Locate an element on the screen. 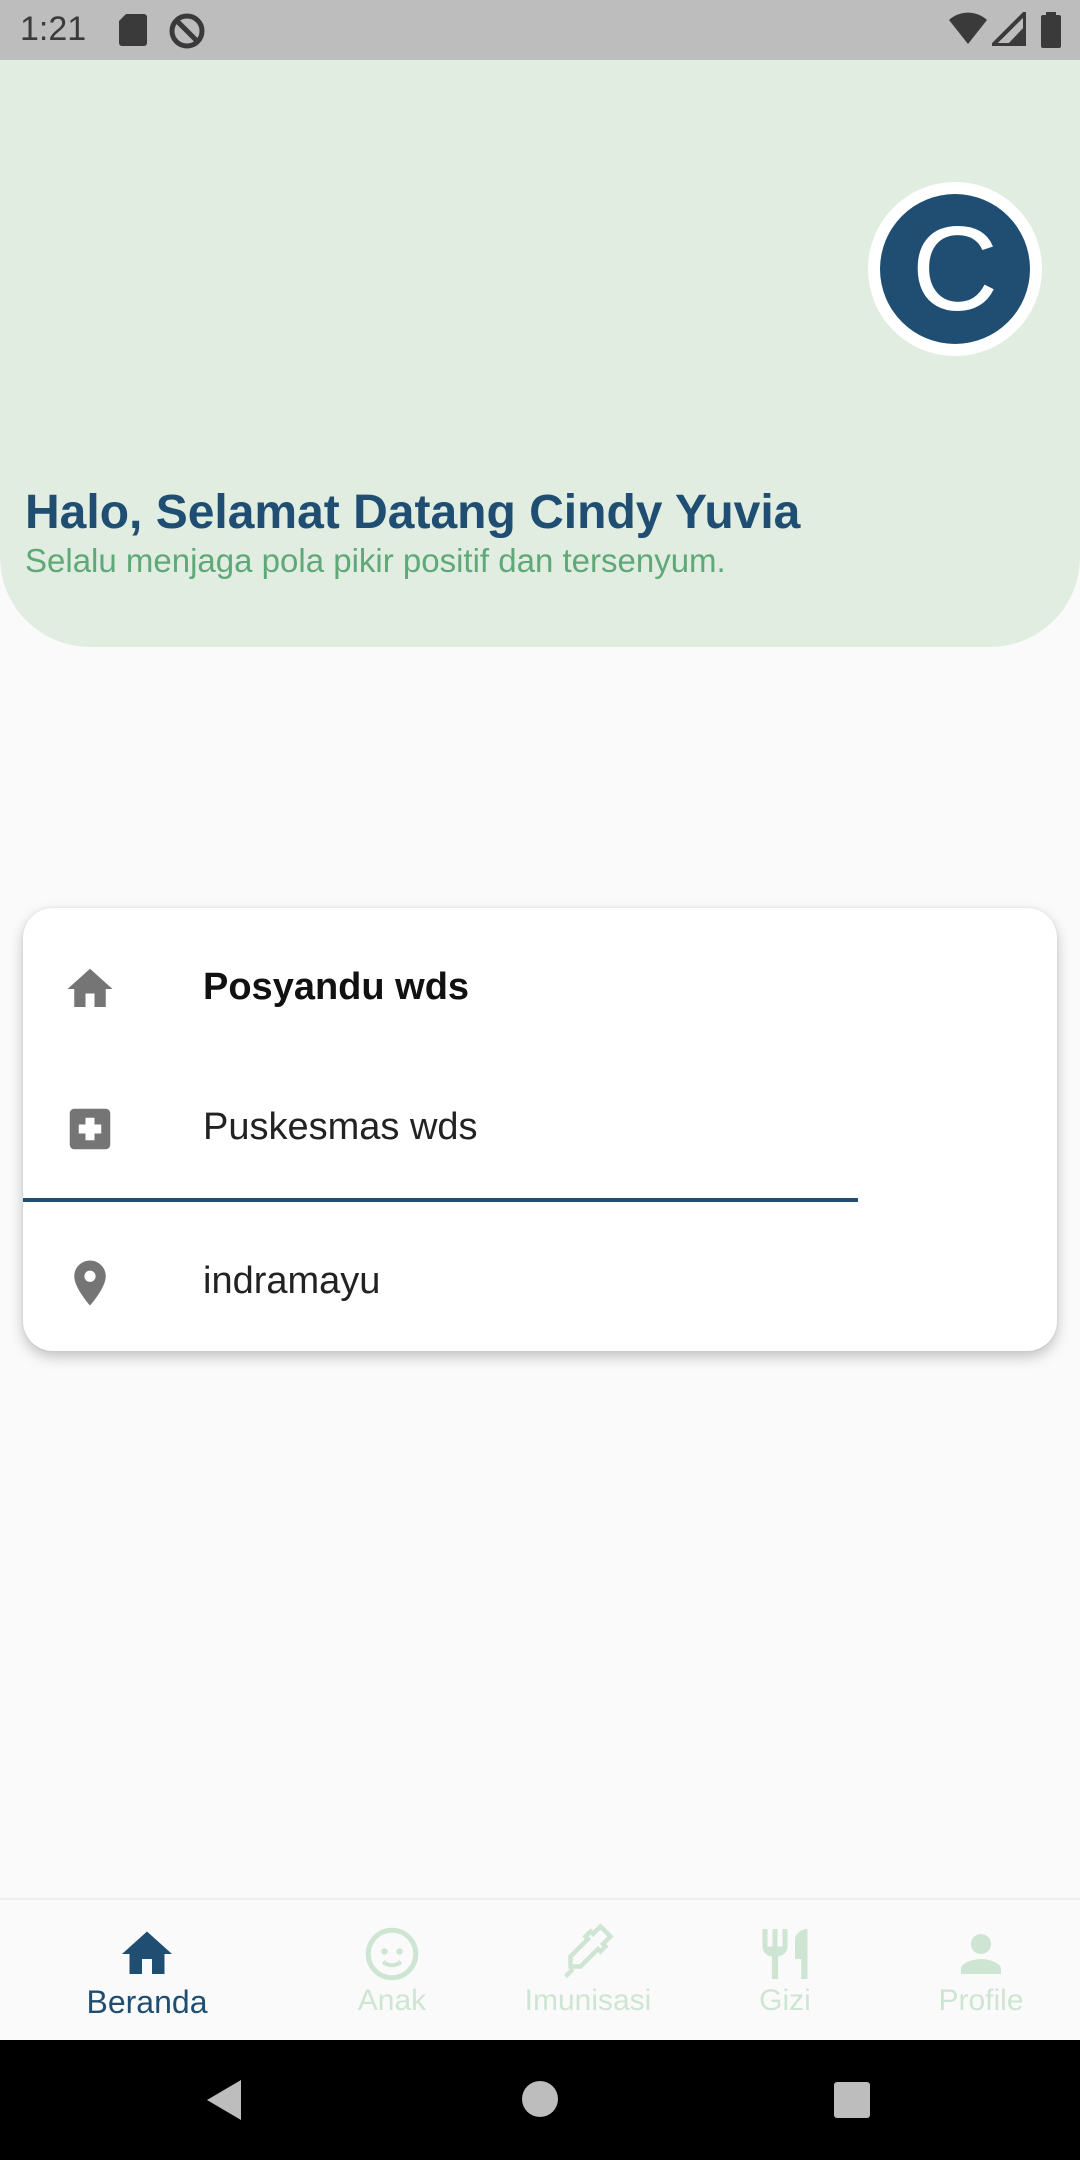 Image resolution: width=1080 pixels, height=2160 pixels. baby-face-icon is located at coordinates (392, 1956).